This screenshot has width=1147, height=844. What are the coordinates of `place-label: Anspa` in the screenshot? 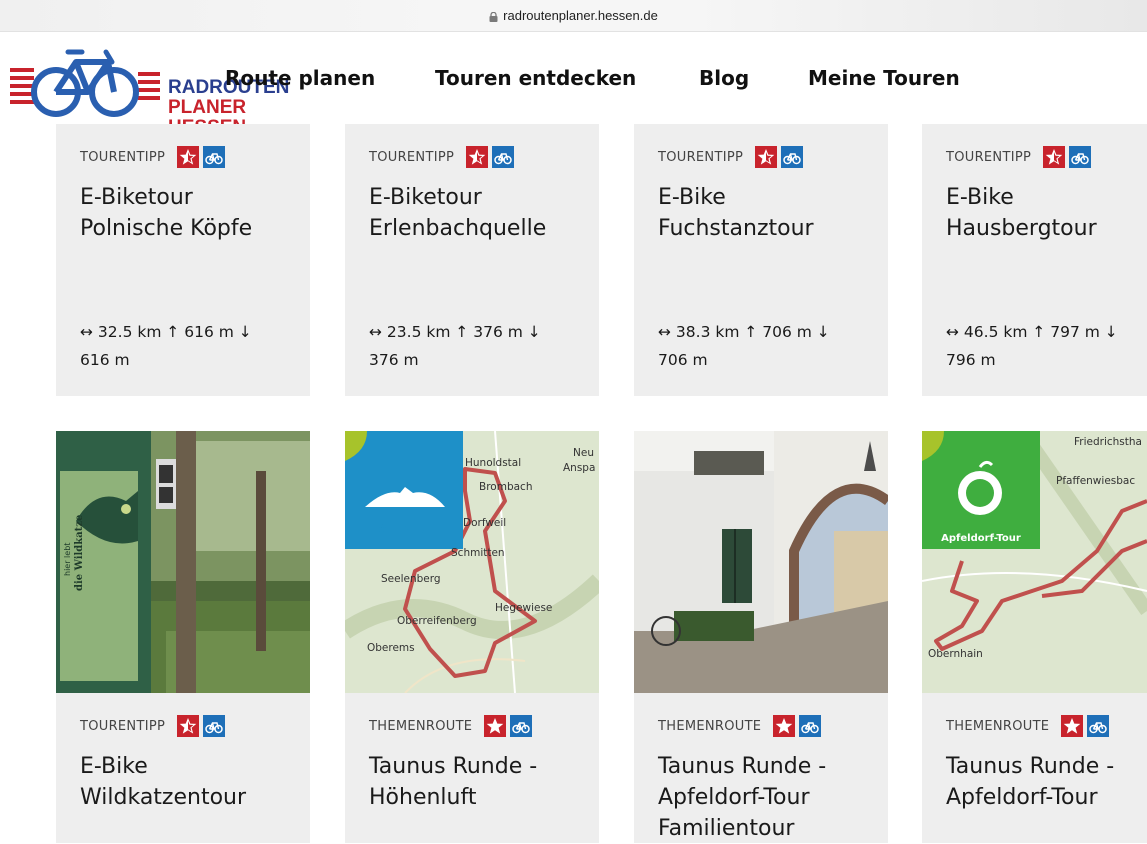 It's located at (579, 468).